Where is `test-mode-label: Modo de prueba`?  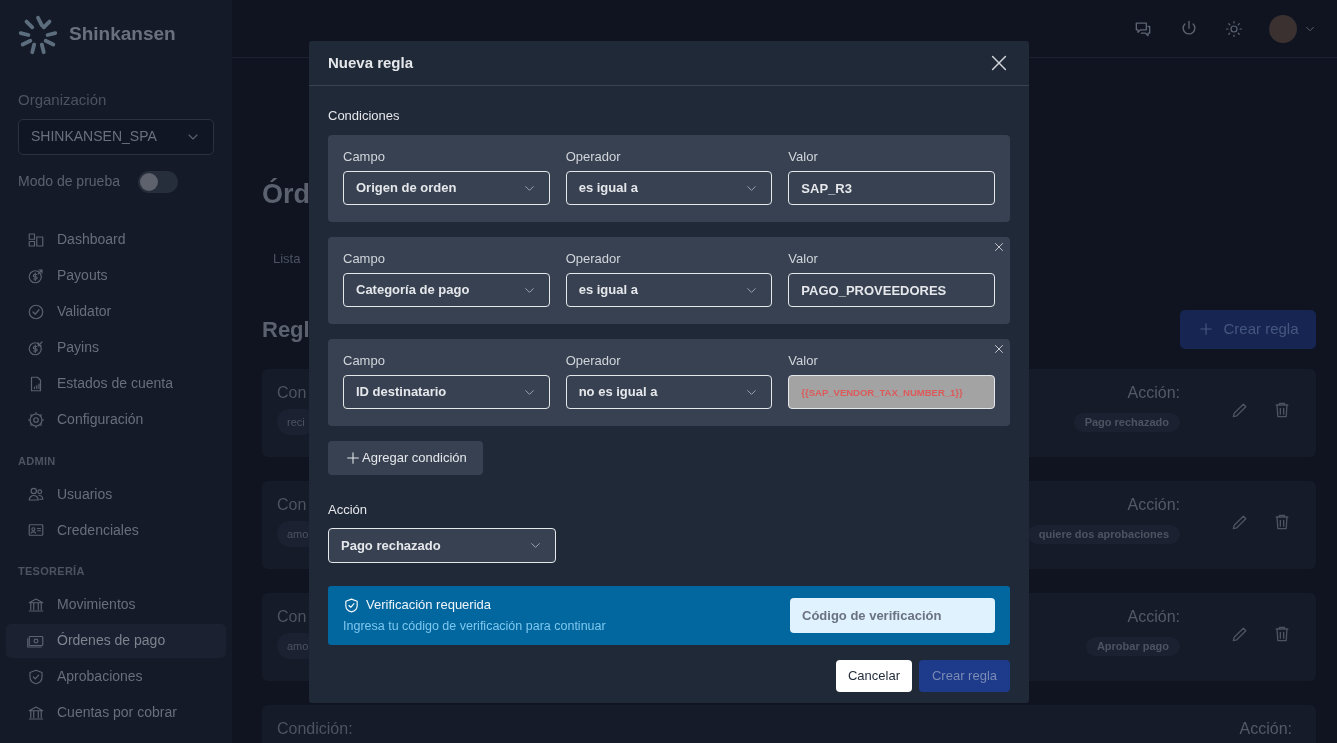 test-mode-label: Modo de prueba is located at coordinates (69, 181).